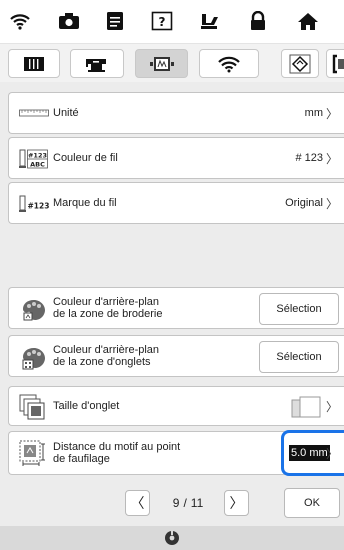 This screenshot has width=344, height=550. What do you see at coordinates (176, 203) in the screenshot?
I see `setting-thread-brand: #123 Marque du fil Original 〉` at bounding box center [176, 203].